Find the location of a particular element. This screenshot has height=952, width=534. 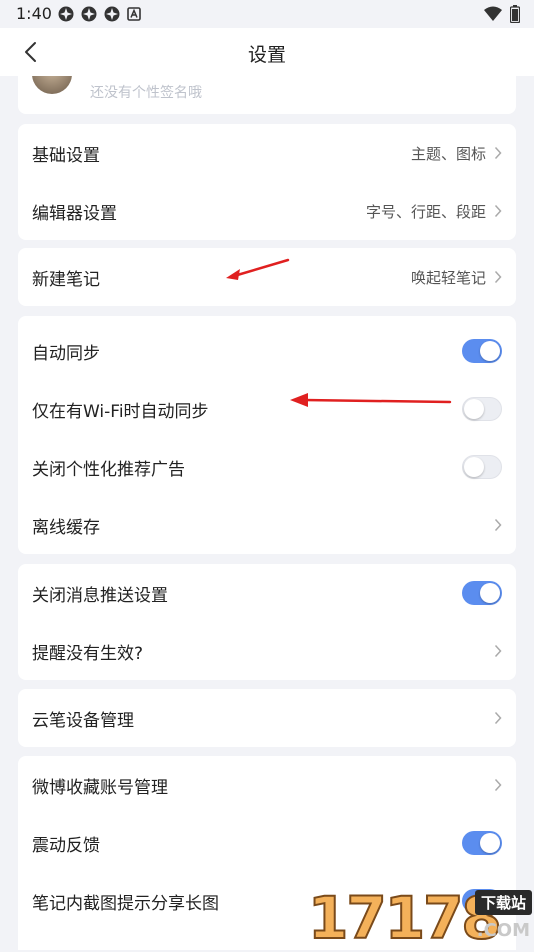

site-watermark: 17178 下载站 .COM is located at coordinates (420, 917).